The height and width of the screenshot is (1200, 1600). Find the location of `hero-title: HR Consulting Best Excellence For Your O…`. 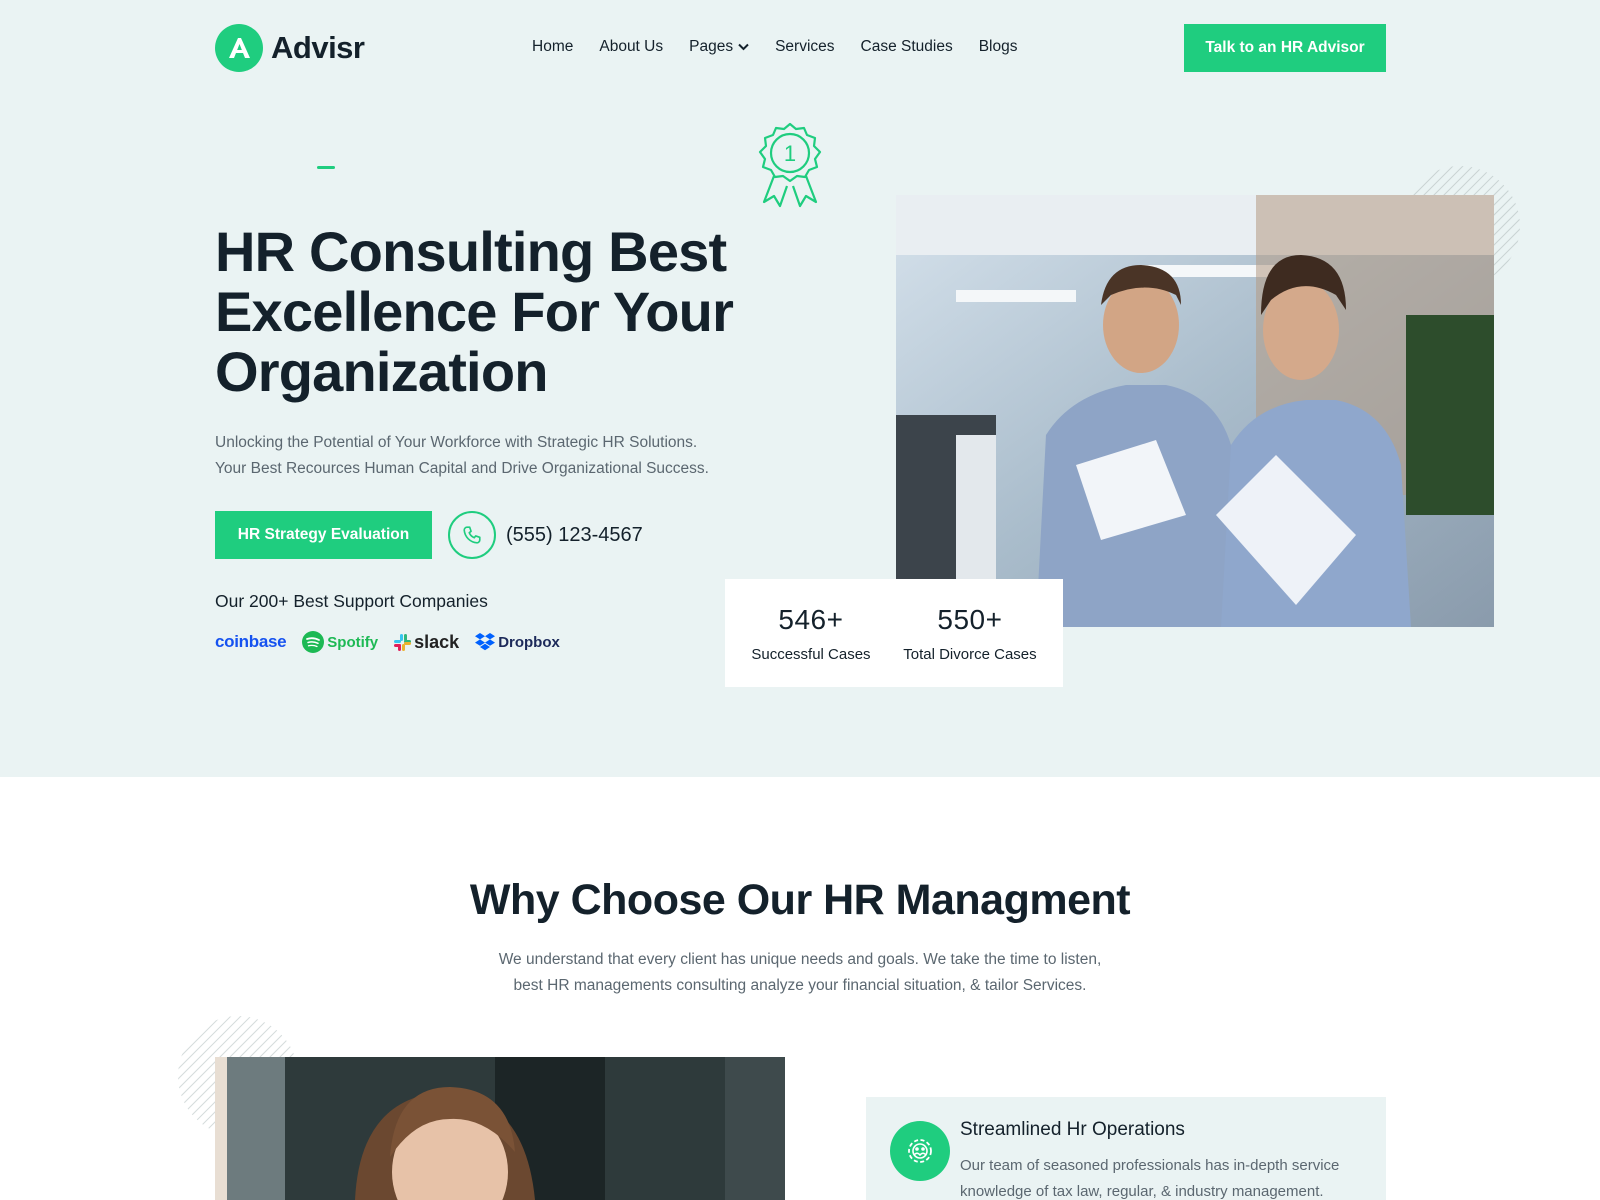

hero-title: HR Consulting Best Excellence For Your O… is located at coordinates (474, 311).